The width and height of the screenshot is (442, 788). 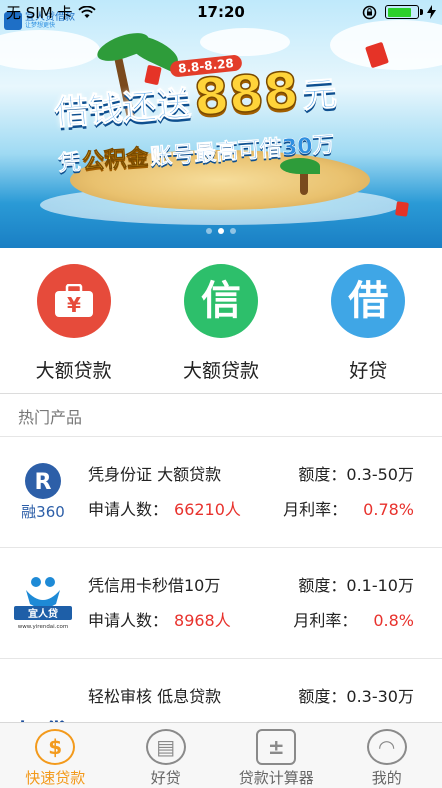 What do you see at coordinates (202, 620) in the screenshot?
I see `applicant-count: 8968人` at bounding box center [202, 620].